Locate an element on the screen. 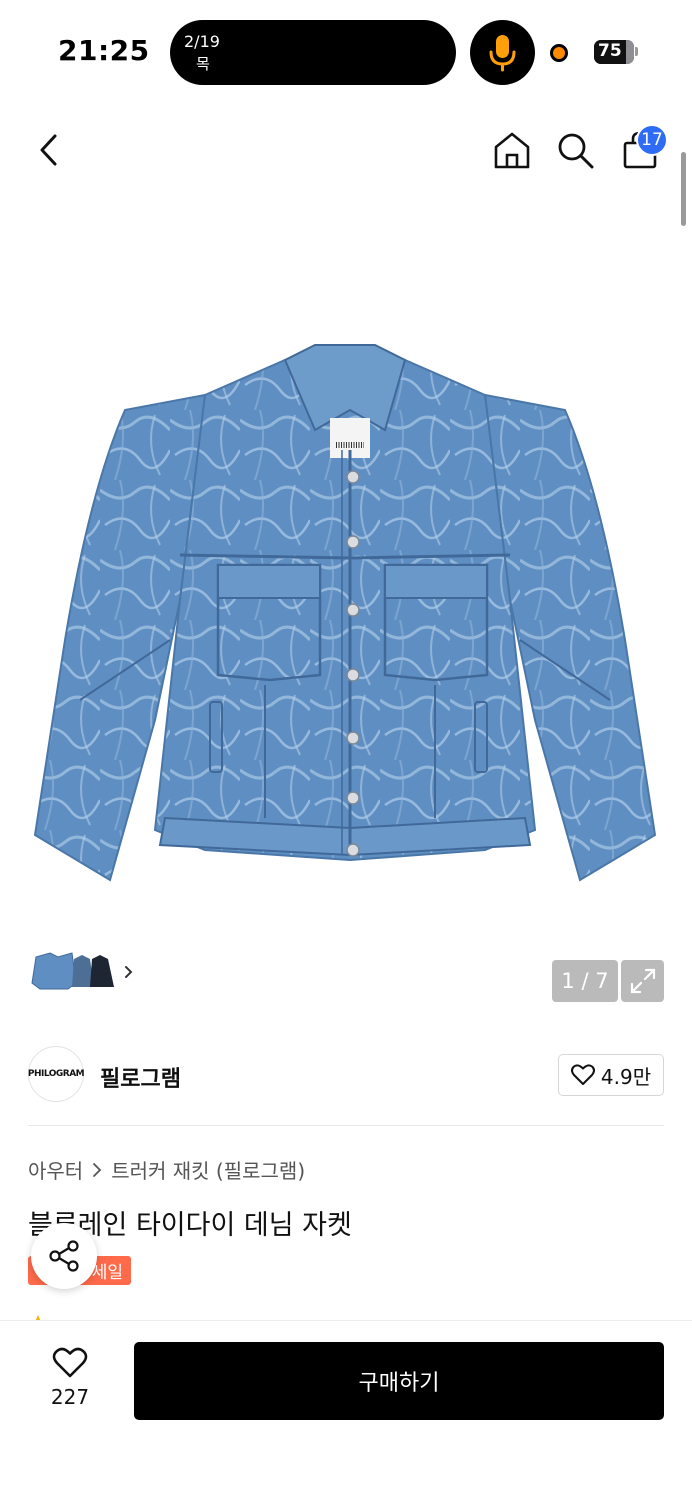 This screenshot has width=692, height=1500. breadcrumb-category: 아우터 is located at coordinates (55, 1169).